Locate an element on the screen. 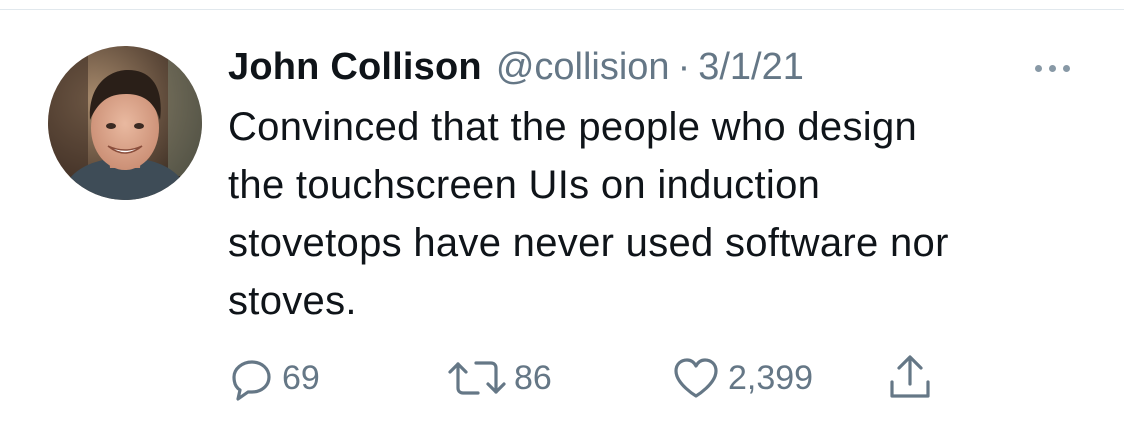 The height and width of the screenshot is (422, 1124). like-count: 2,399 is located at coordinates (771, 377).